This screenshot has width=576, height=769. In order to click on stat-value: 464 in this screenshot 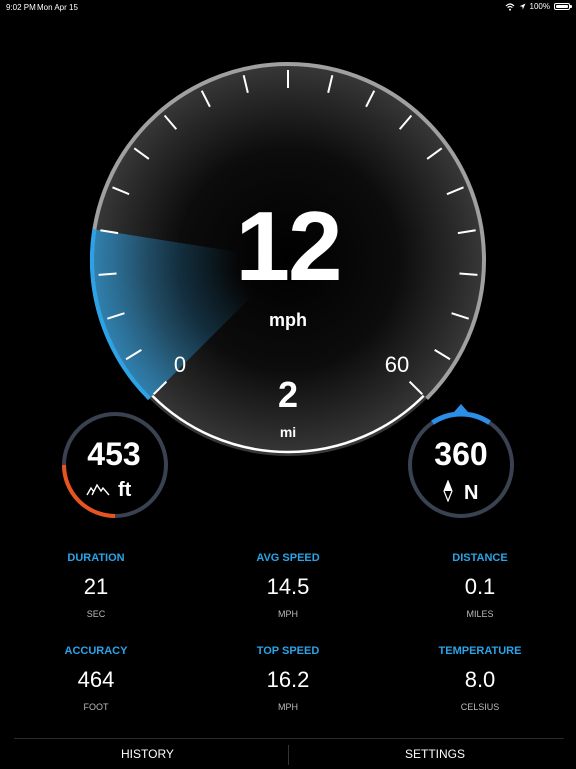, I will do `click(96, 679)`.